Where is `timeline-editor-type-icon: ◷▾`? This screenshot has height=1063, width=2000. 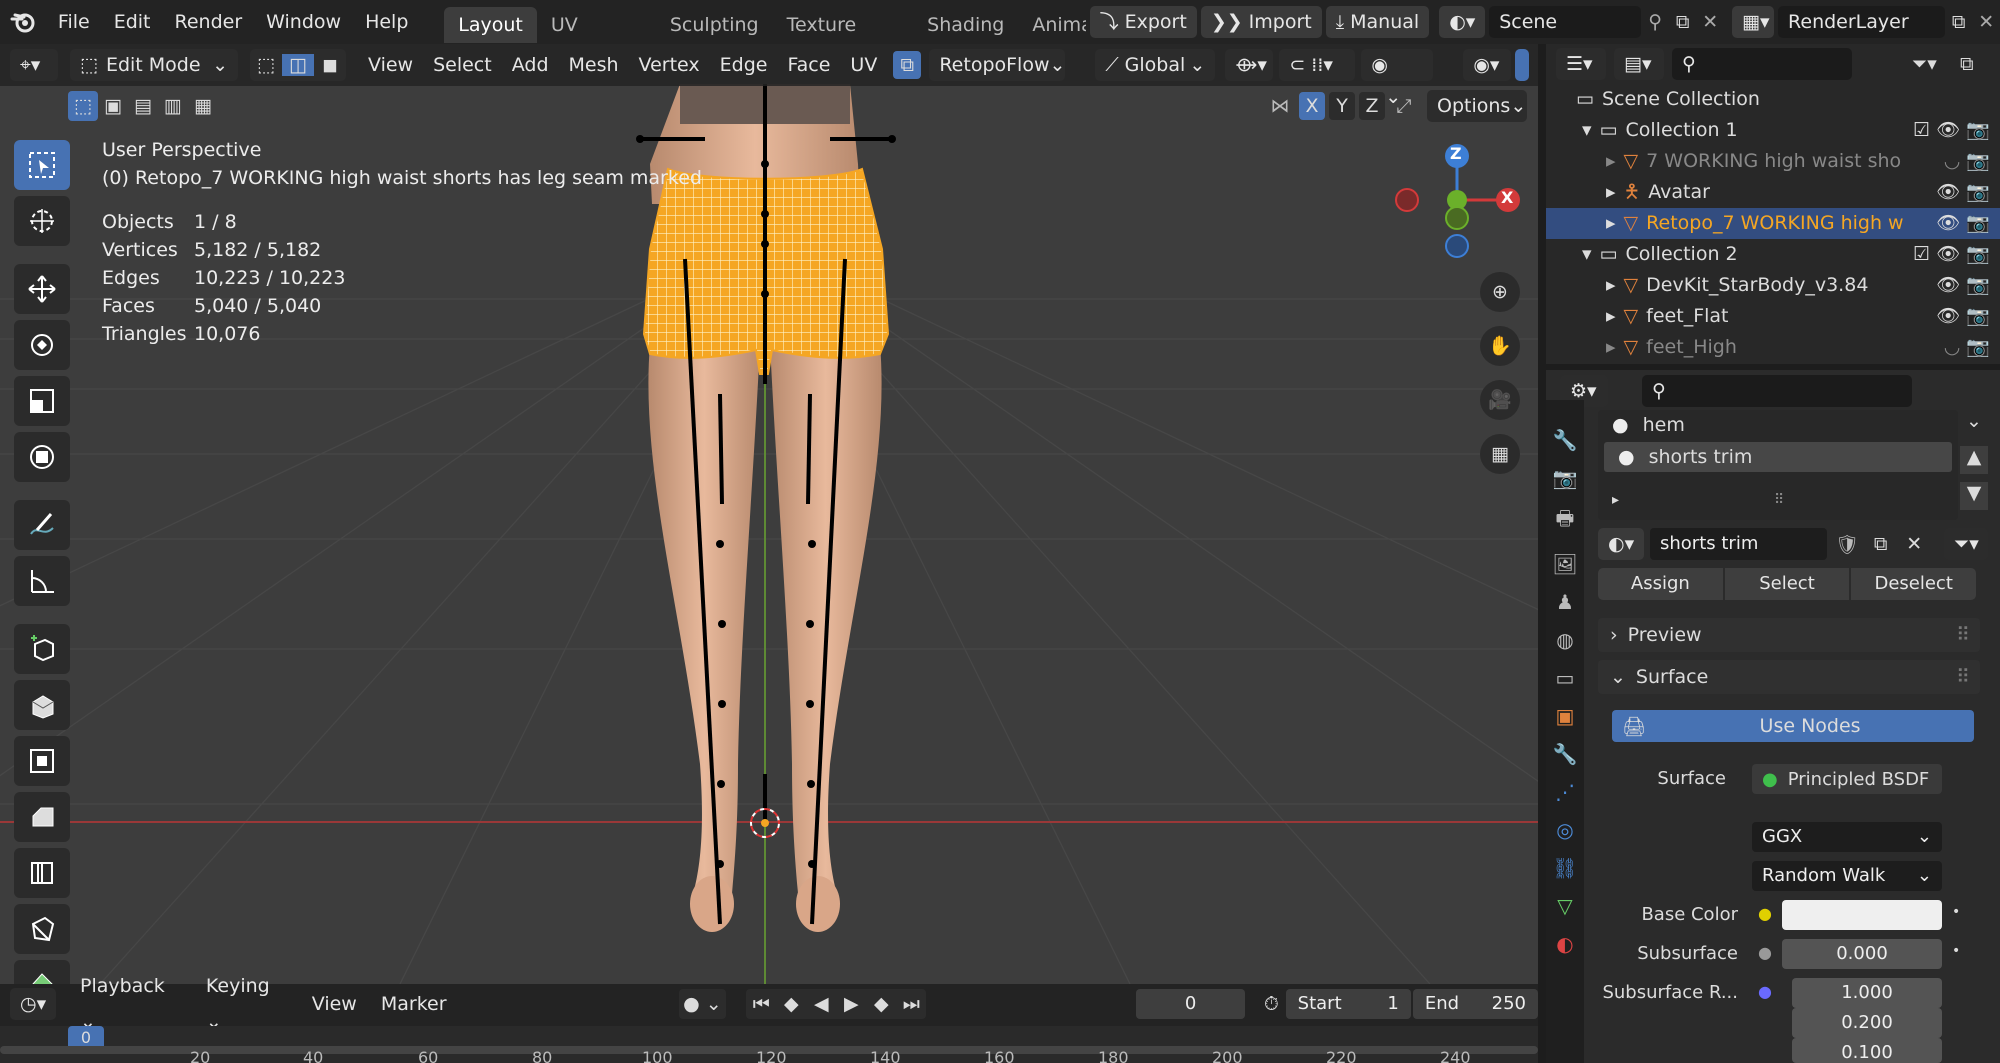
timeline-editor-type-icon: ◷▾ is located at coordinates (33, 1004).